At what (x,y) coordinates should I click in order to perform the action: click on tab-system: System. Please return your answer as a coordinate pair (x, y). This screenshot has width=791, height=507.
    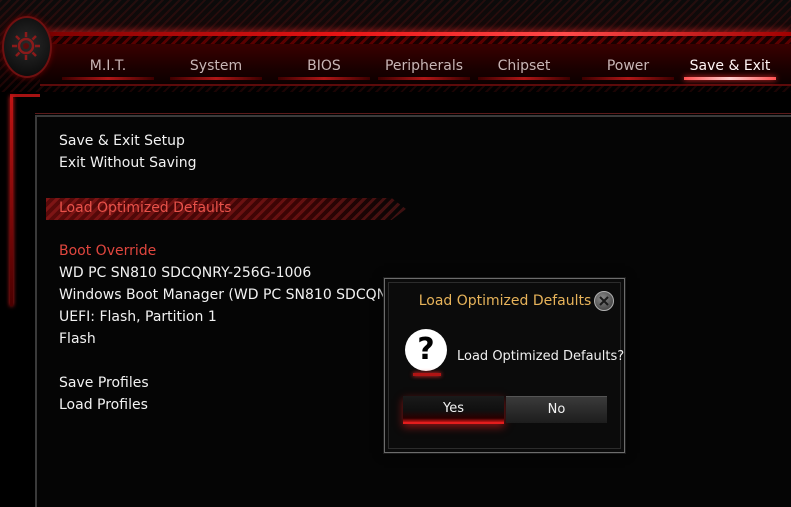
    Looking at the image, I should click on (216, 67).